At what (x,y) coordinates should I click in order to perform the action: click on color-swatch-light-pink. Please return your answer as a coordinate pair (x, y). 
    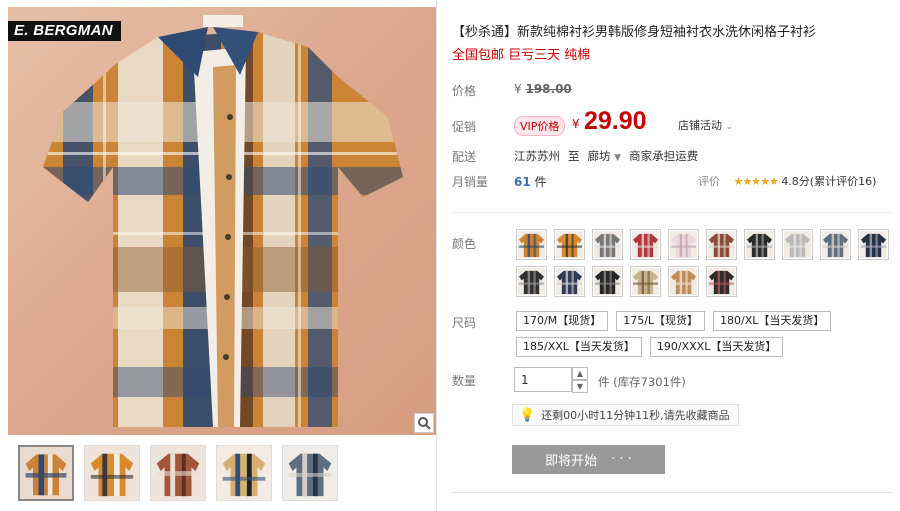
    Looking at the image, I should click on (683, 244).